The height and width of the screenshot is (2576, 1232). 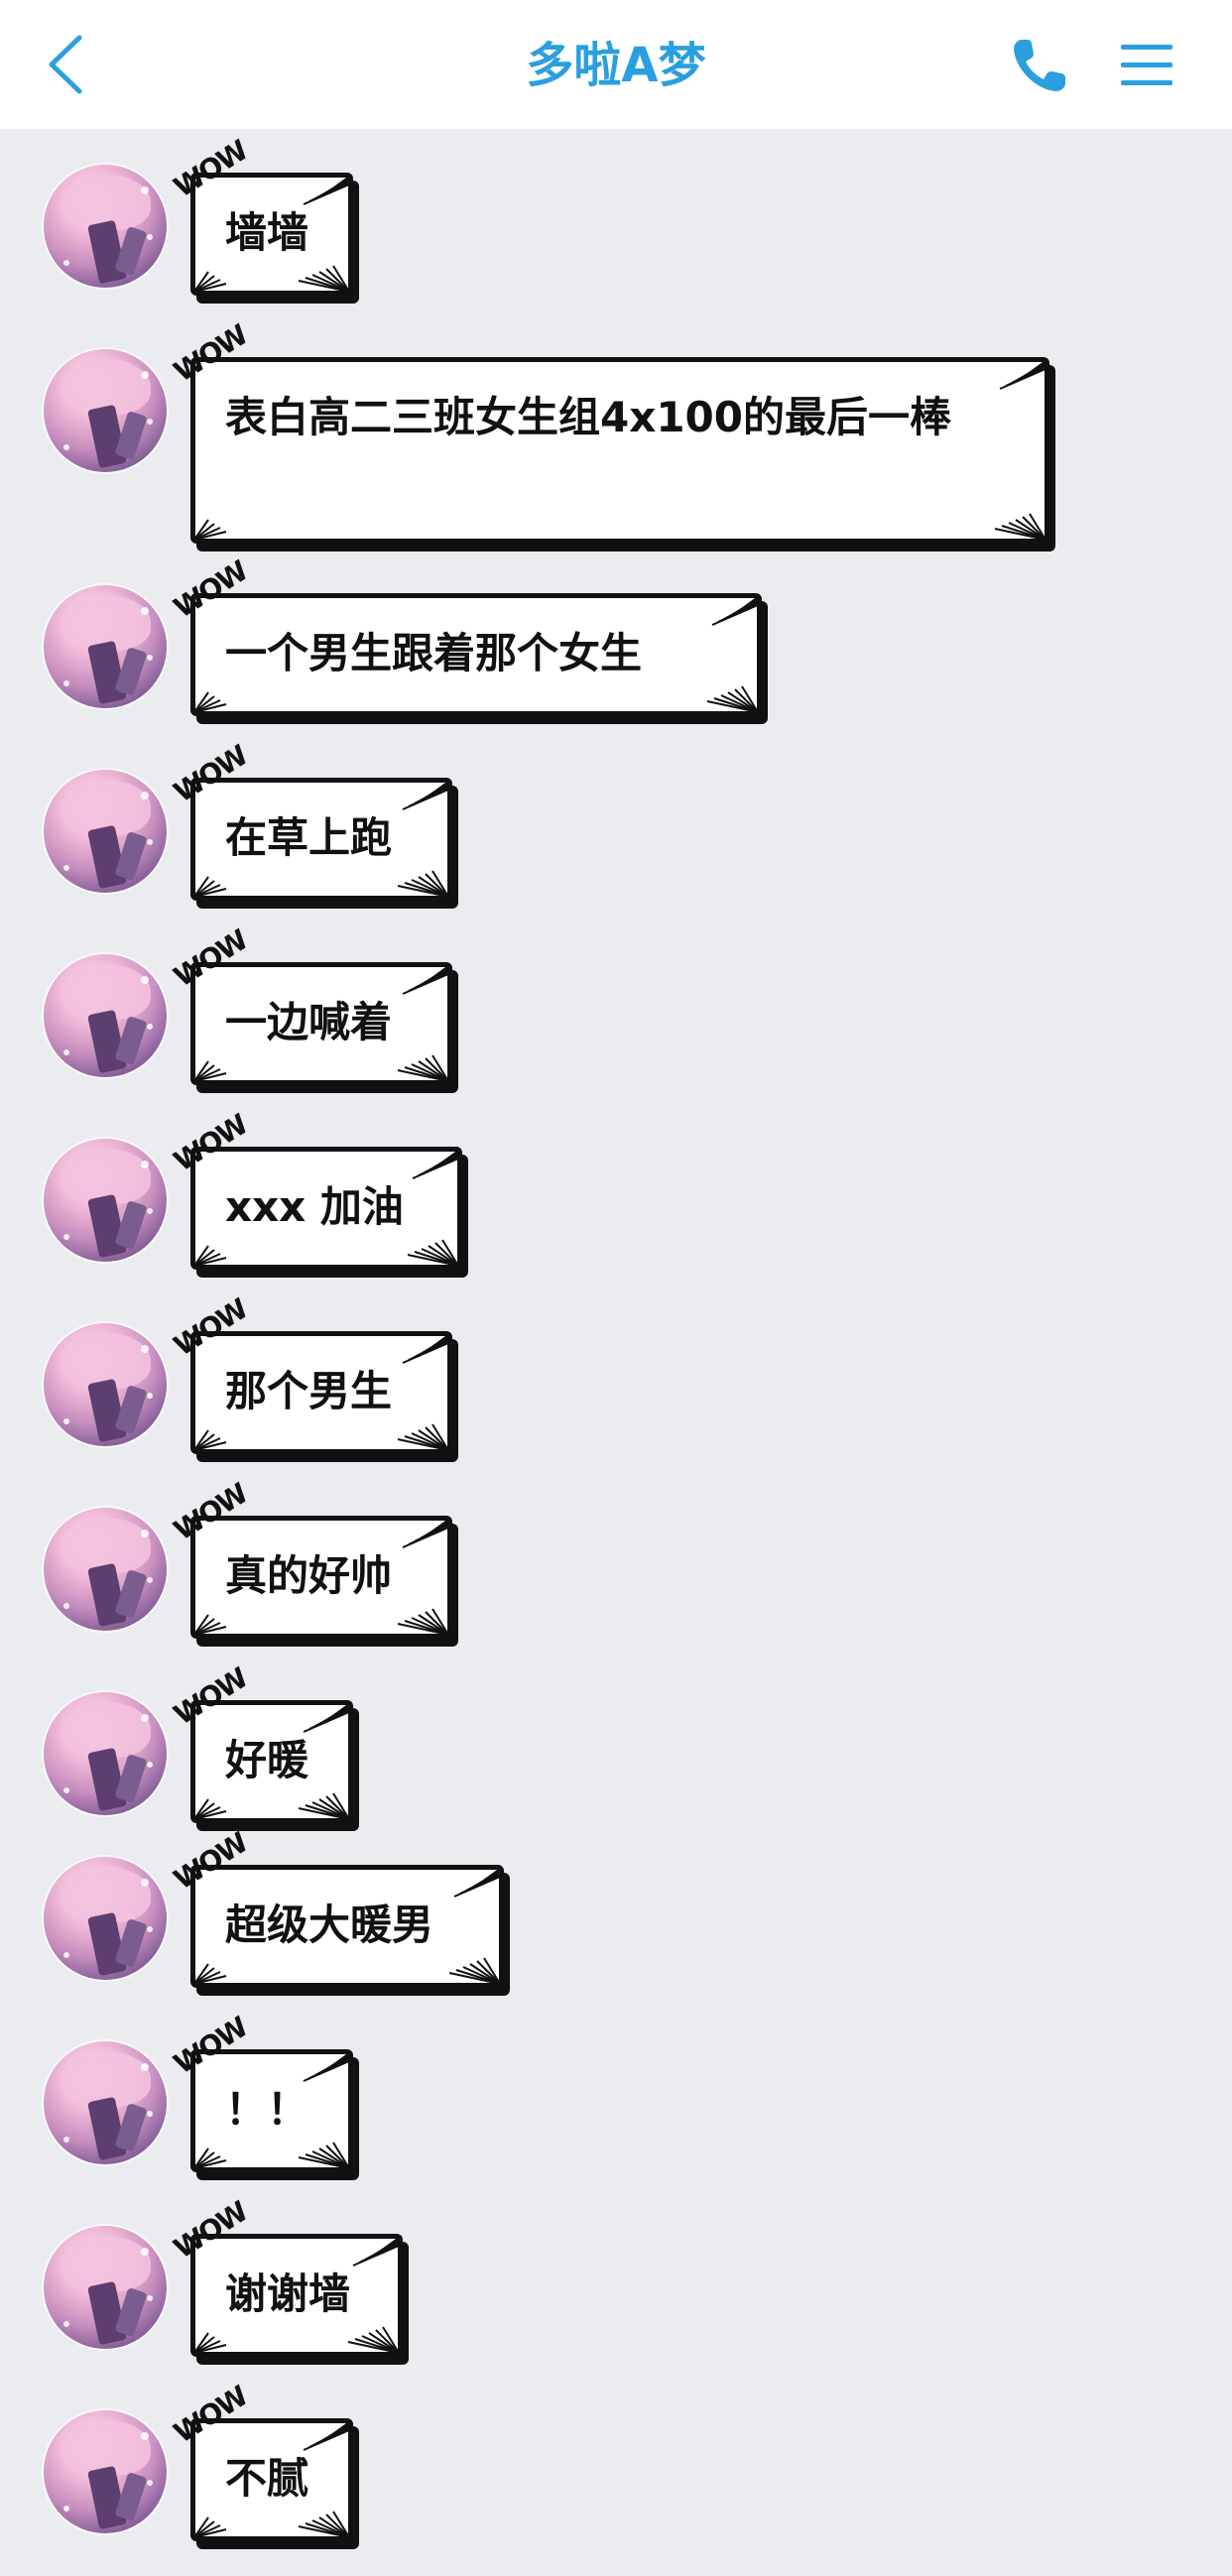 I want to click on message-bubble: 不腻, so click(x=271, y=2479).